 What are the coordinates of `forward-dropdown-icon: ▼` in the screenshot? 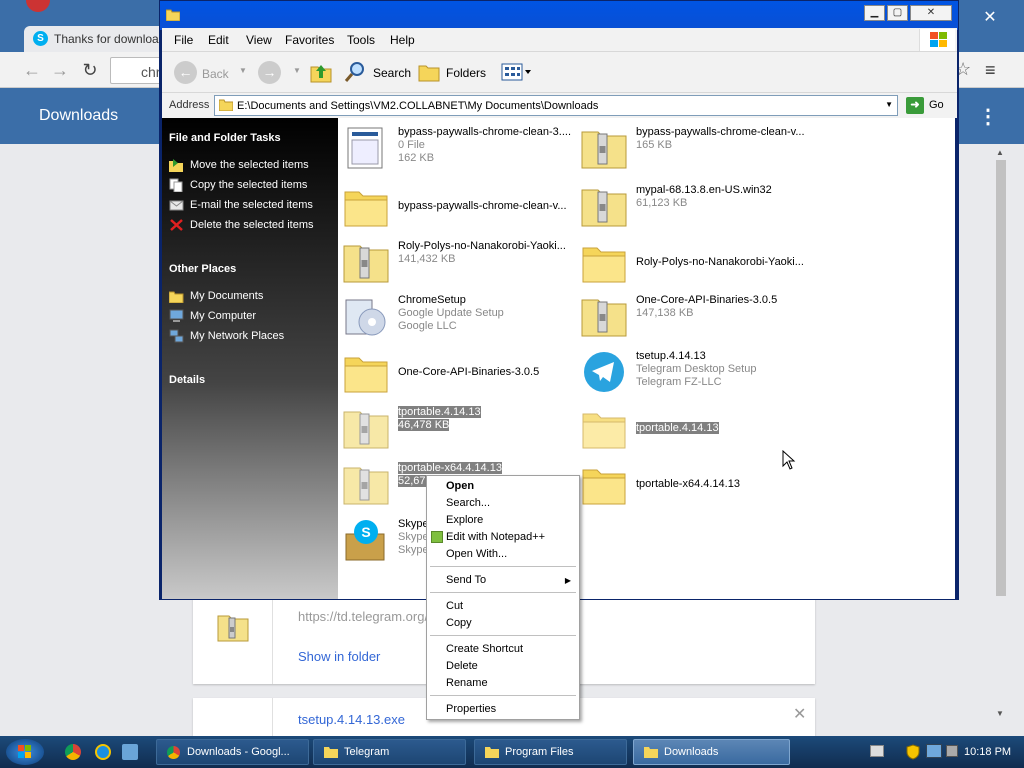 It's located at (297, 70).